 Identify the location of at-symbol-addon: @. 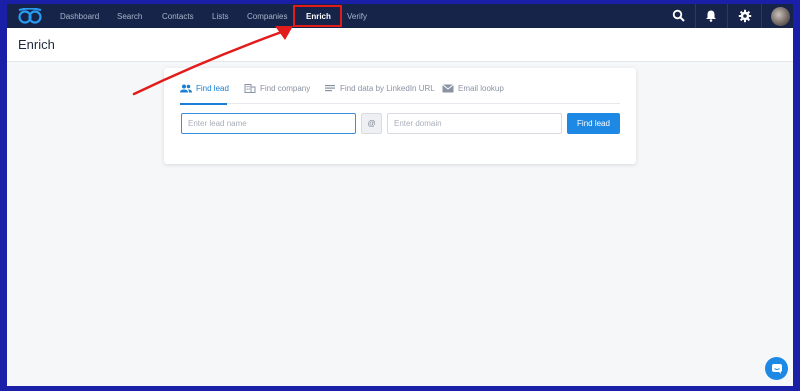
(371, 123).